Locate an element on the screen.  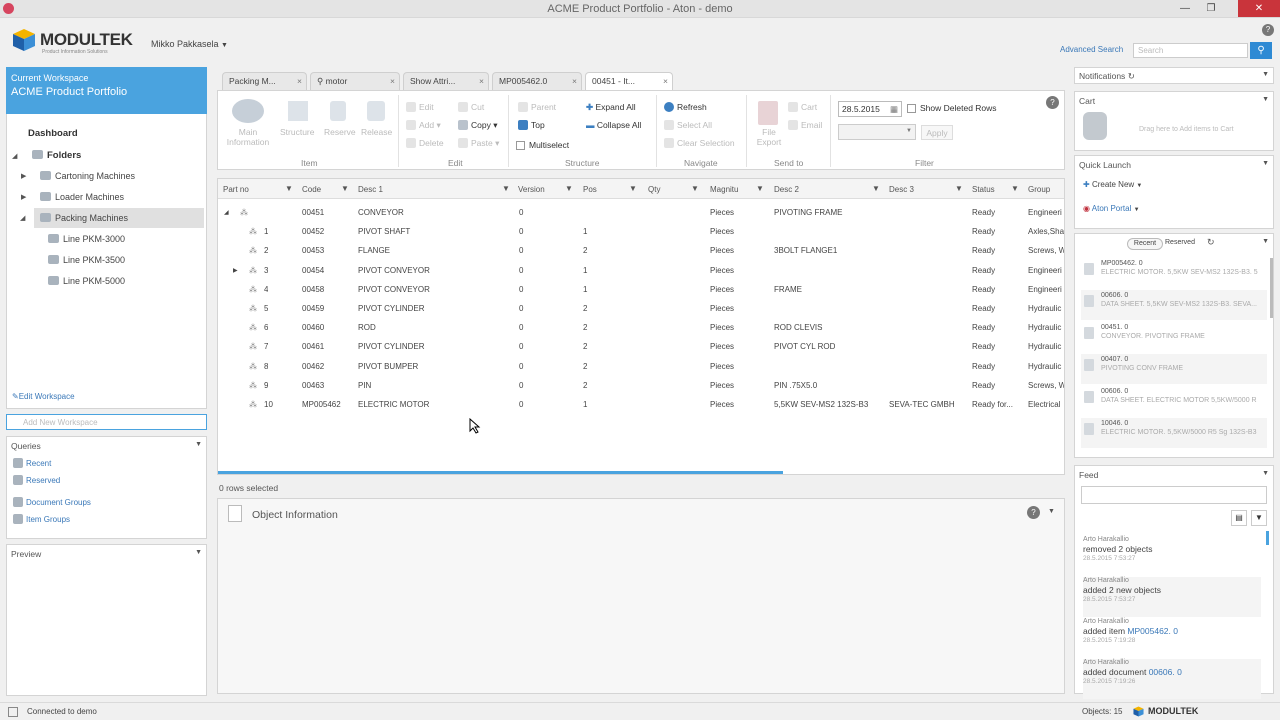
date-picker: 28.5.2015 ▦ is located at coordinates (870, 109).